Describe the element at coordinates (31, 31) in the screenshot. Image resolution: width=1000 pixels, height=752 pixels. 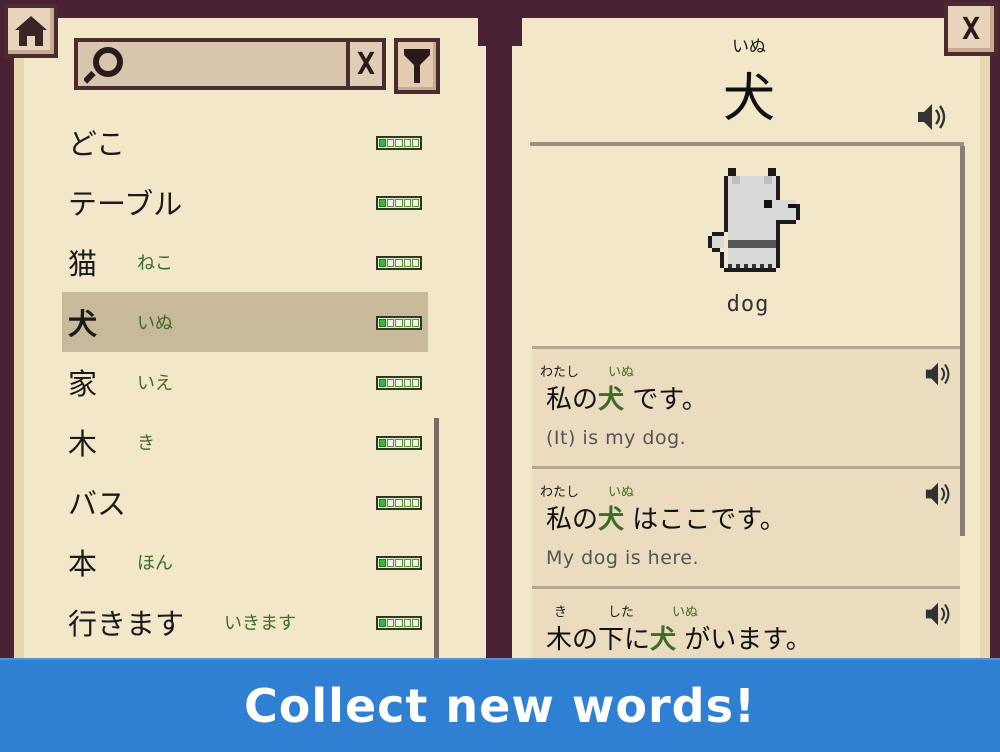
I see `home-button` at that location.